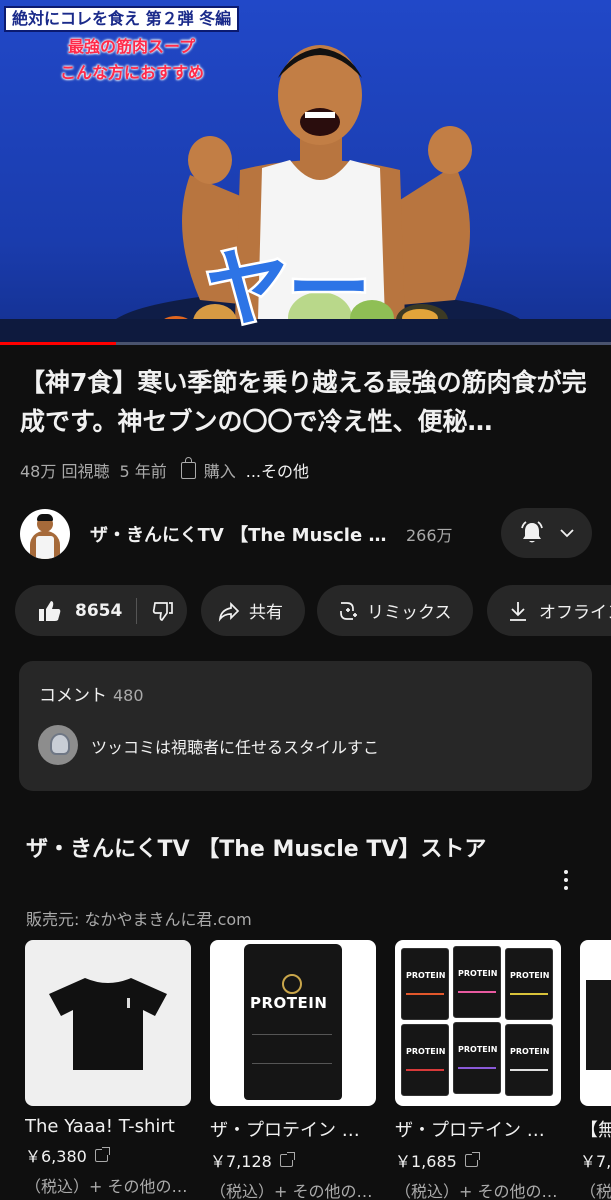 This screenshot has width=611, height=1200. I want to click on progress-bar, so click(305, 343).